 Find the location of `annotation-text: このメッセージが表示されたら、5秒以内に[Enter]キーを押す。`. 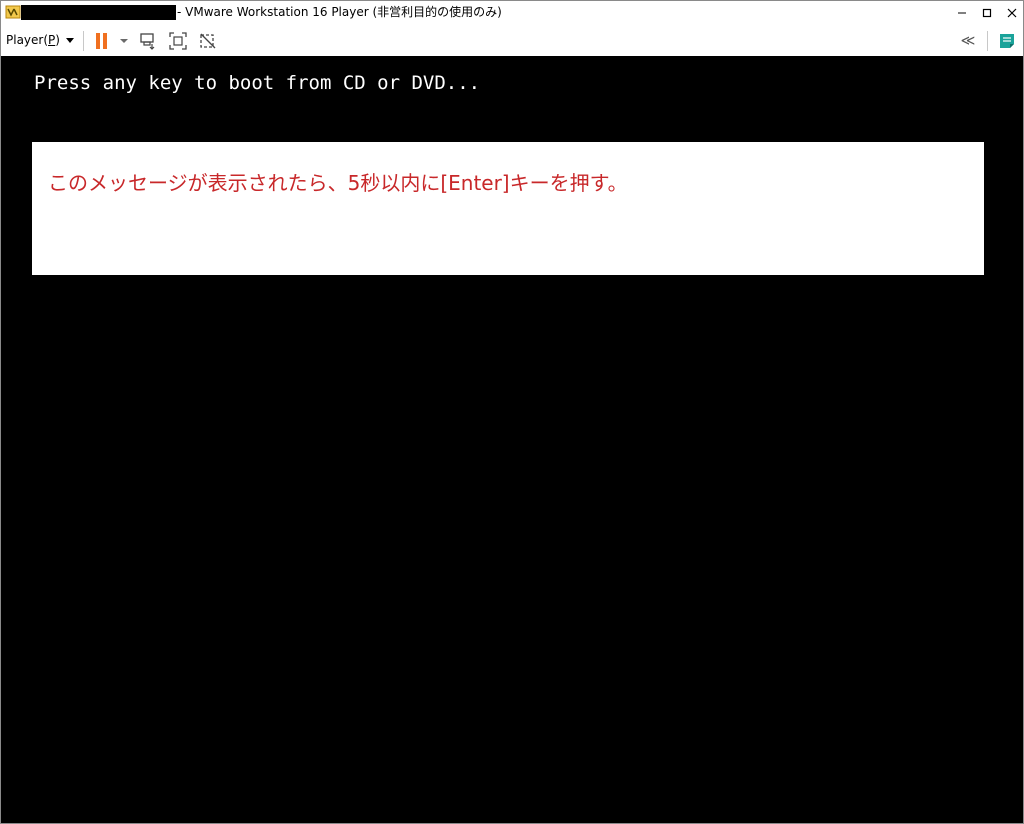

annotation-text: このメッセージが表示されたら、5秒以内に[Enter]キーを押す。 is located at coordinates (338, 183).